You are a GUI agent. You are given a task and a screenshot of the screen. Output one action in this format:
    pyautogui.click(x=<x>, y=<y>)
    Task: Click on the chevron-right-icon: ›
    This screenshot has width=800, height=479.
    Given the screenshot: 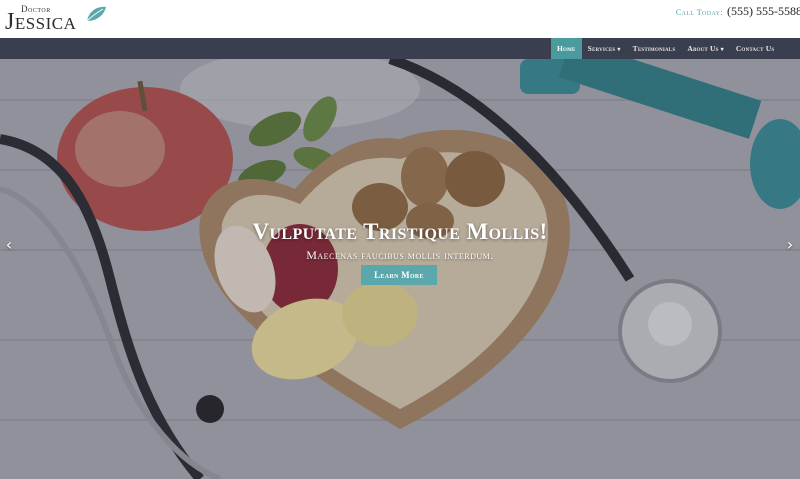 What is the action you would take?
    pyautogui.click(x=790, y=245)
    